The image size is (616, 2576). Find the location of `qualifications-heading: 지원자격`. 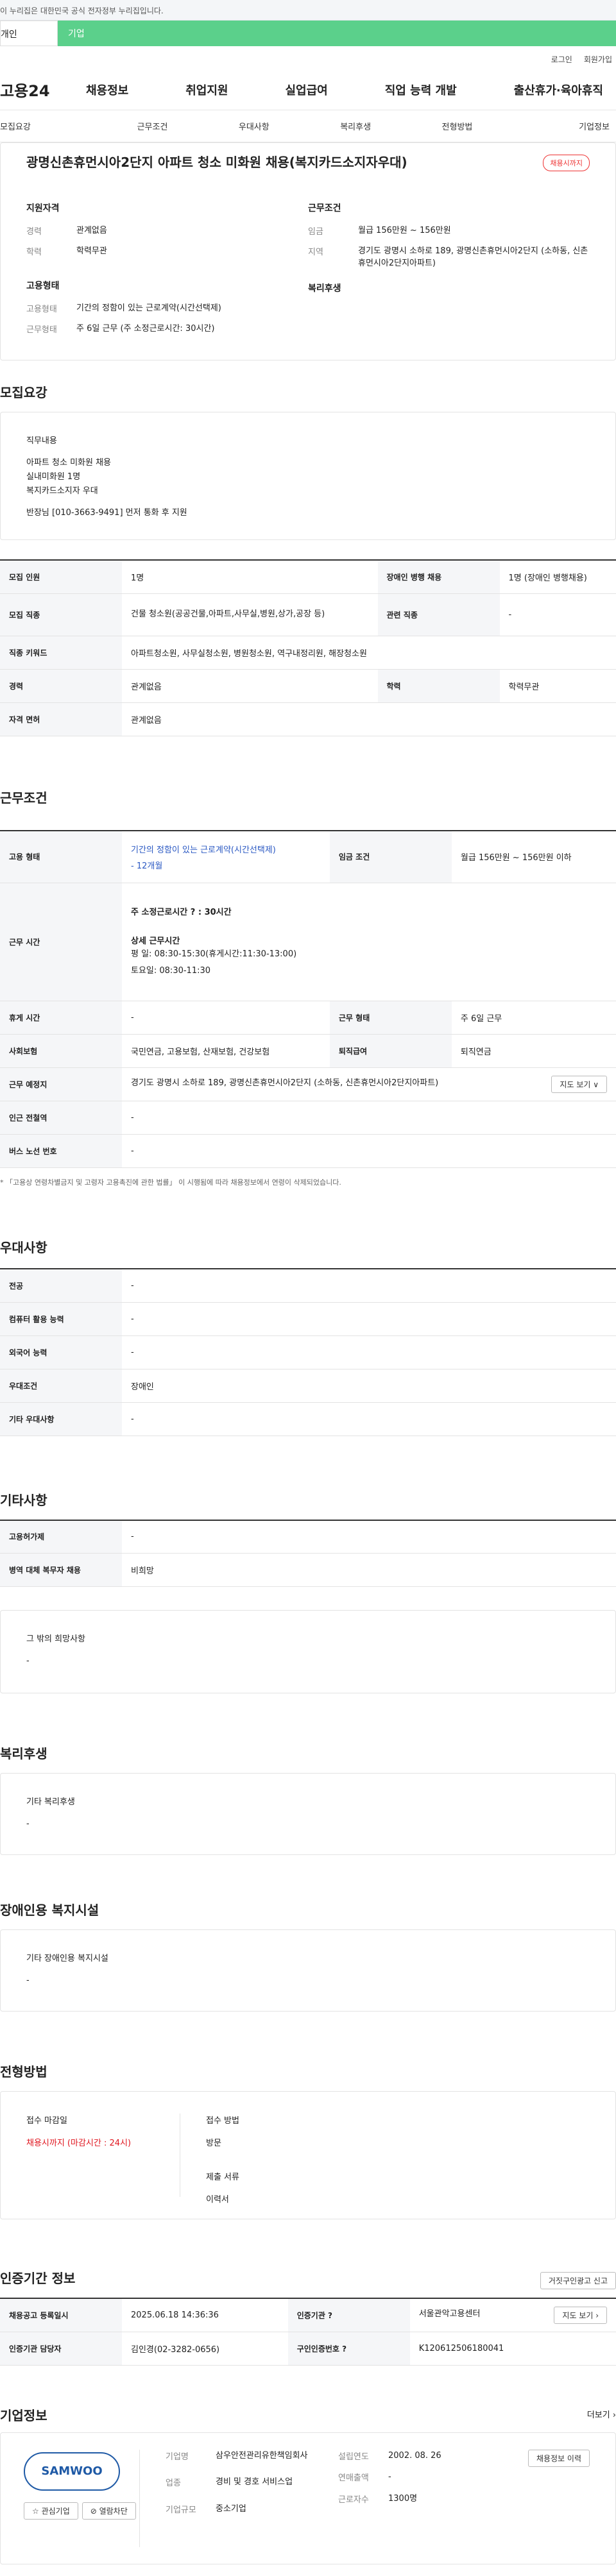

qualifications-heading: 지원자격 is located at coordinates (43, 208).